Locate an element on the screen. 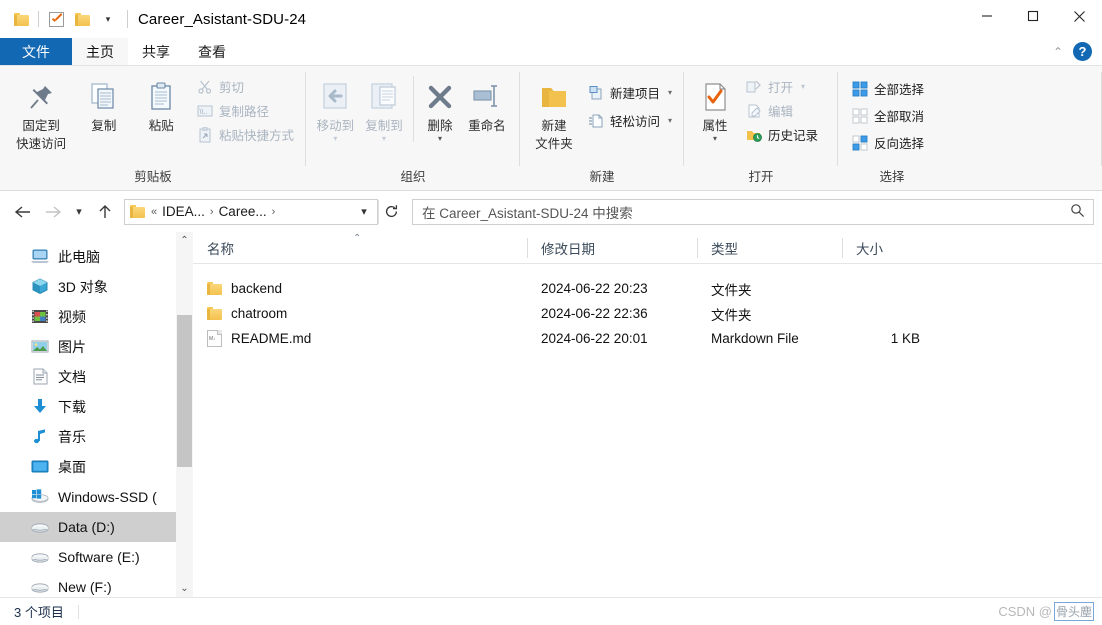 The height and width of the screenshot is (625, 1102). address-dropdown-icon: ▾ is located at coordinates (364, 211).